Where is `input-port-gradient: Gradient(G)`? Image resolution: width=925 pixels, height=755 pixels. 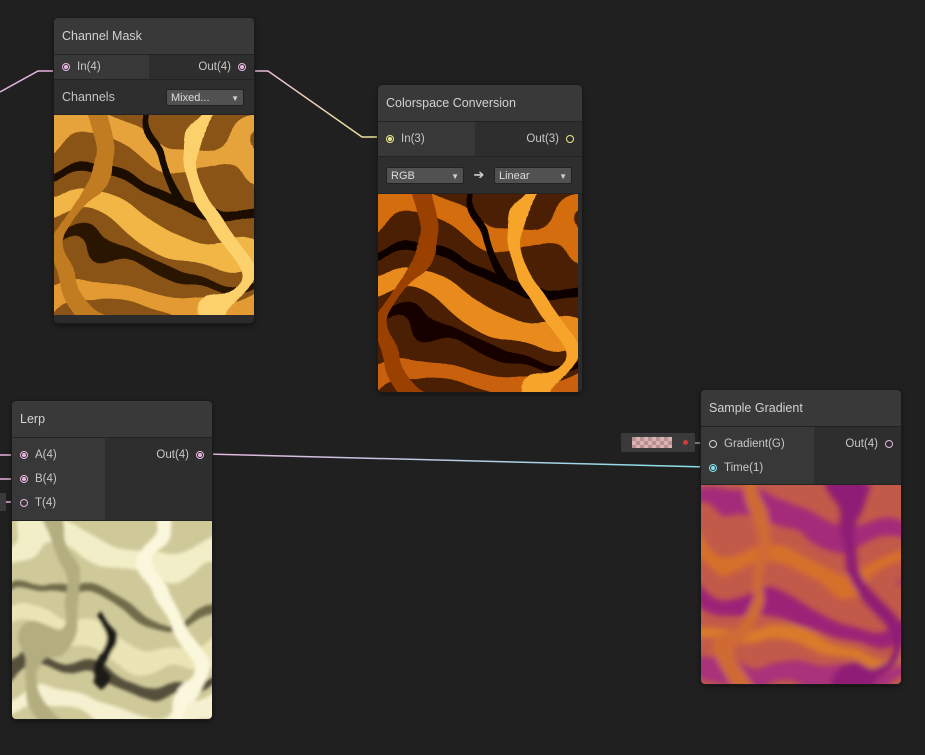 input-port-gradient: Gradient(G) is located at coordinates (757, 444).